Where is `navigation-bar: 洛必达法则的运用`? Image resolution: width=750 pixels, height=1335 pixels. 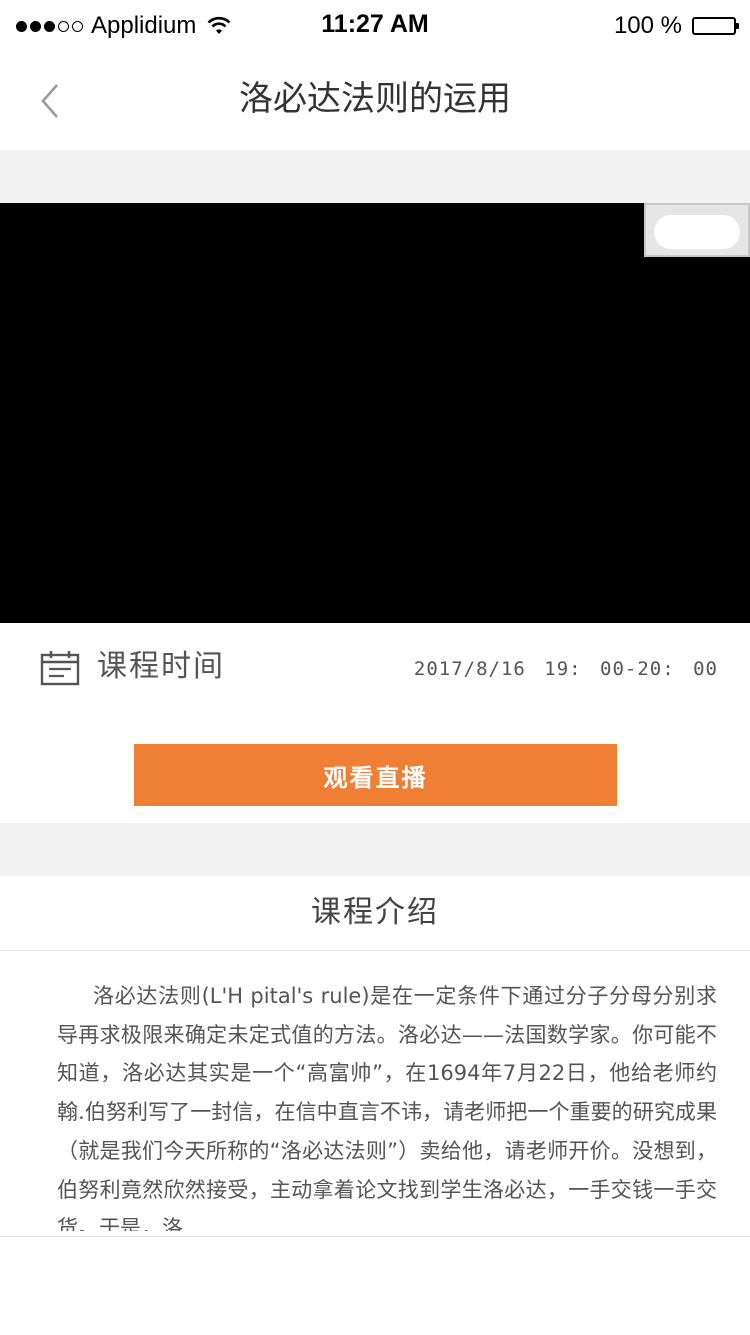 navigation-bar: 洛必达法则的运用 is located at coordinates (375, 101).